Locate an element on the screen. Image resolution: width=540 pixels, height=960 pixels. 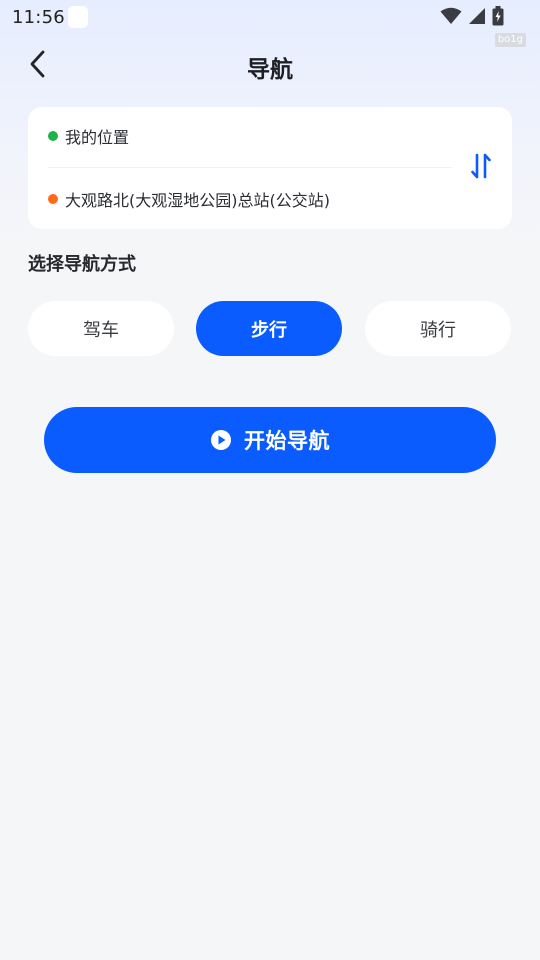
start-location-field: 我的位置 is located at coordinates (88, 136).